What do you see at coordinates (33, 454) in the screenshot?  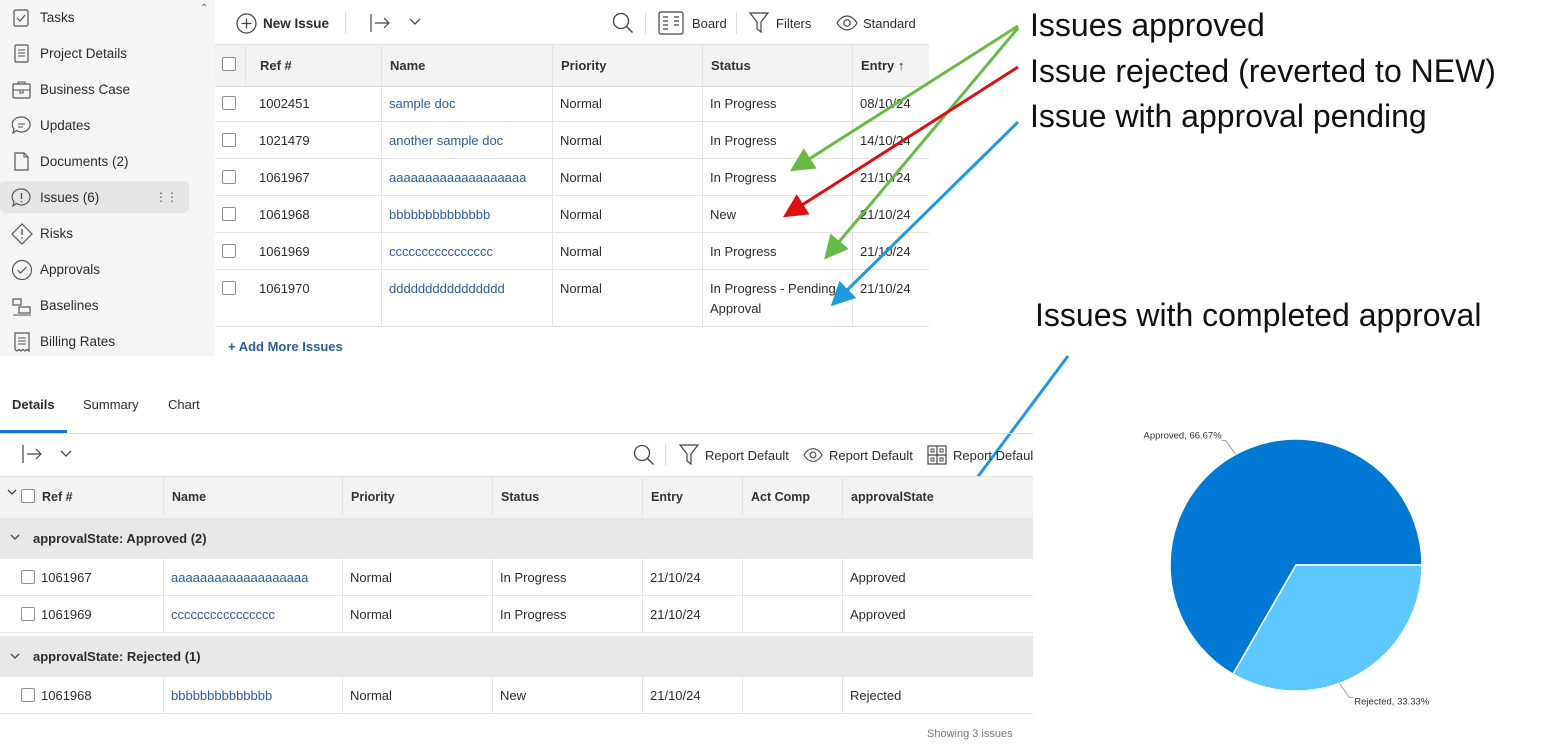 I see `export-icon` at bounding box center [33, 454].